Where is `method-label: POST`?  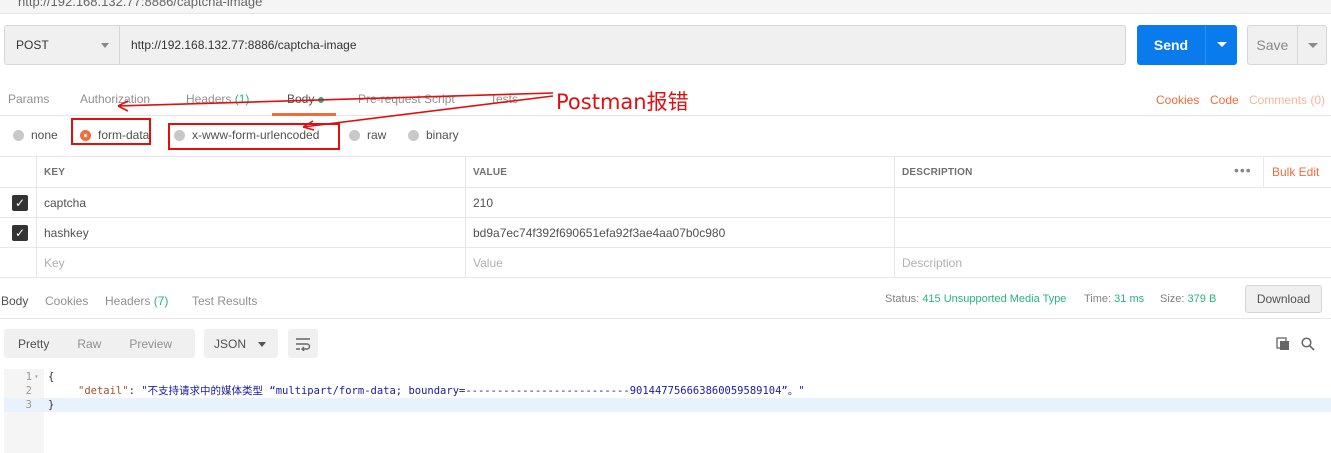 method-label: POST is located at coordinates (32, 45).